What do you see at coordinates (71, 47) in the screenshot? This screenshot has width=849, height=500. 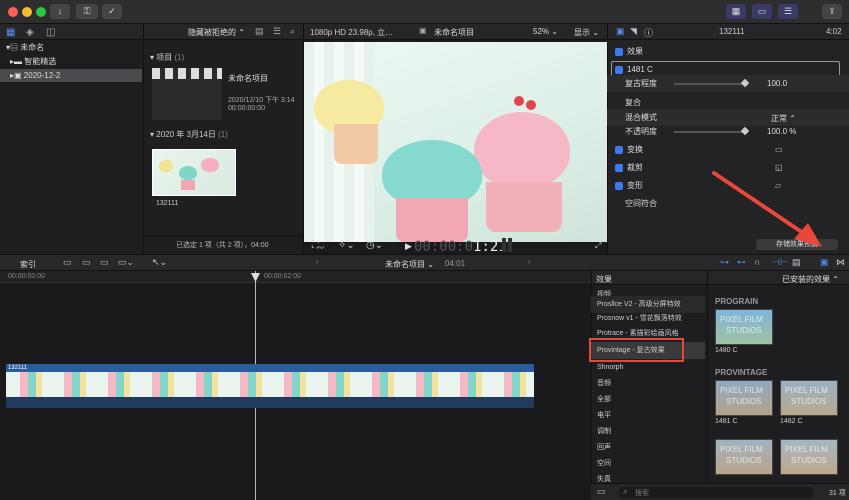 I see `library-item-root: ▾▤ 未命名` at bounding box center [71, 47].